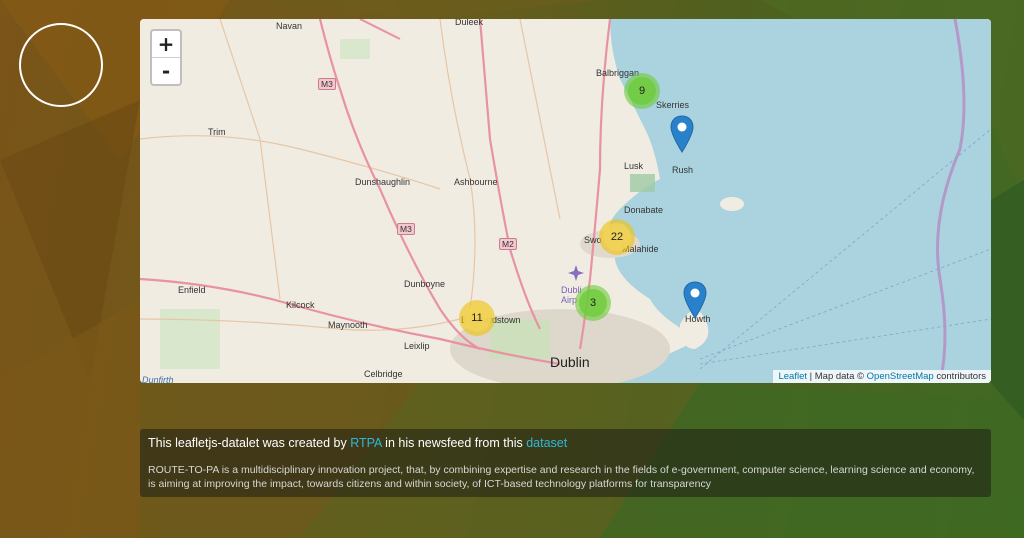  What do you see at coordinates (644, 210) in the screenshot?
I see `place-label: Donabate` at bounding box center [644, 210].